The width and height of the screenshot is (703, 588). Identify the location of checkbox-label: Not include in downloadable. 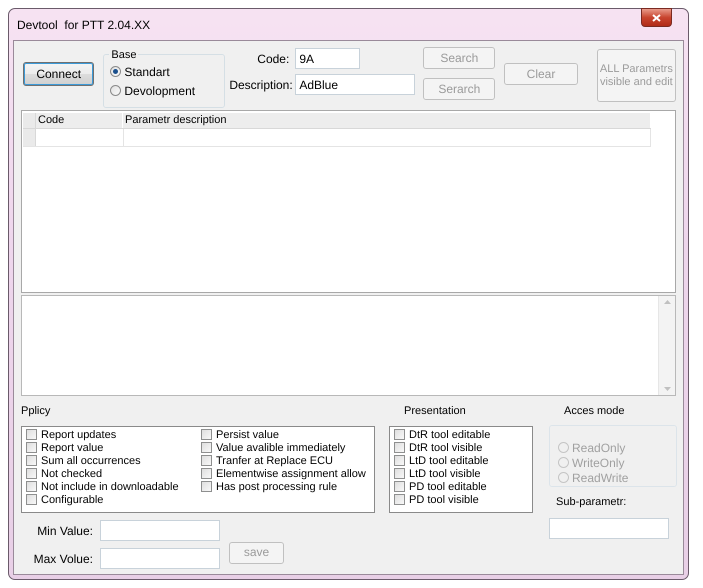
(110, 486).